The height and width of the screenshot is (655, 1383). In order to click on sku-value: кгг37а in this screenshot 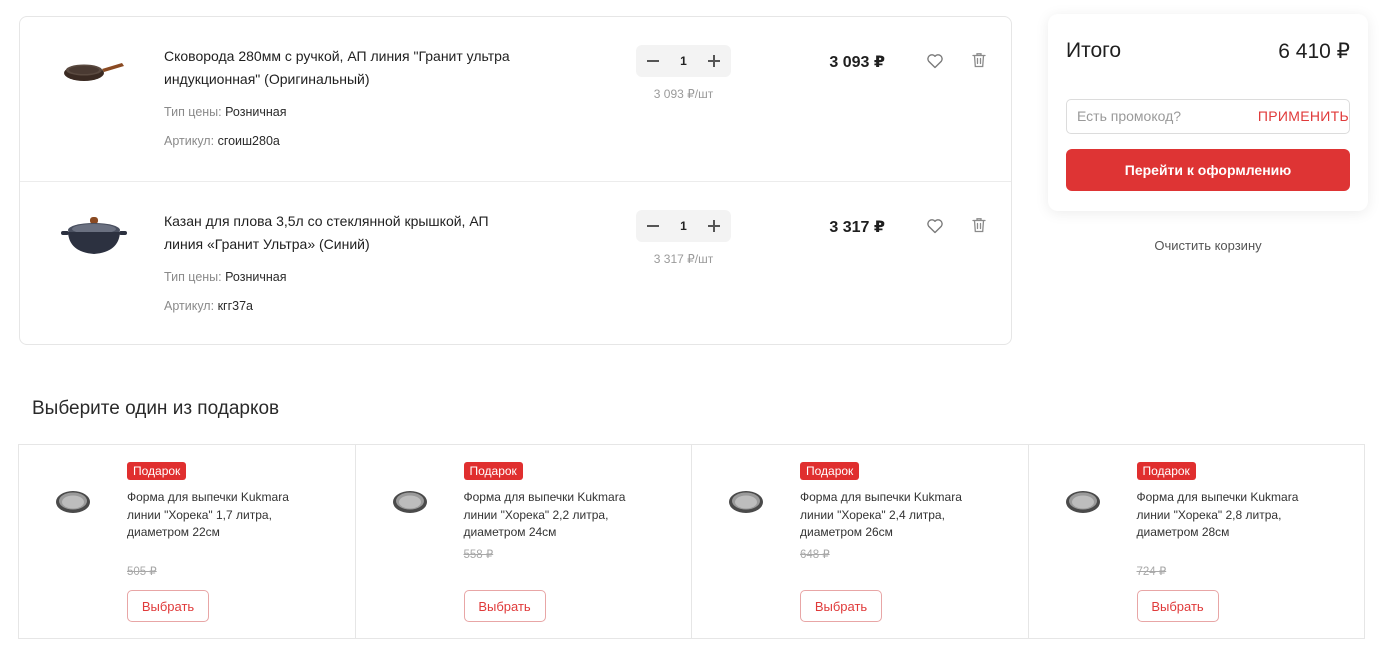, I will do `click(235, 306)`.